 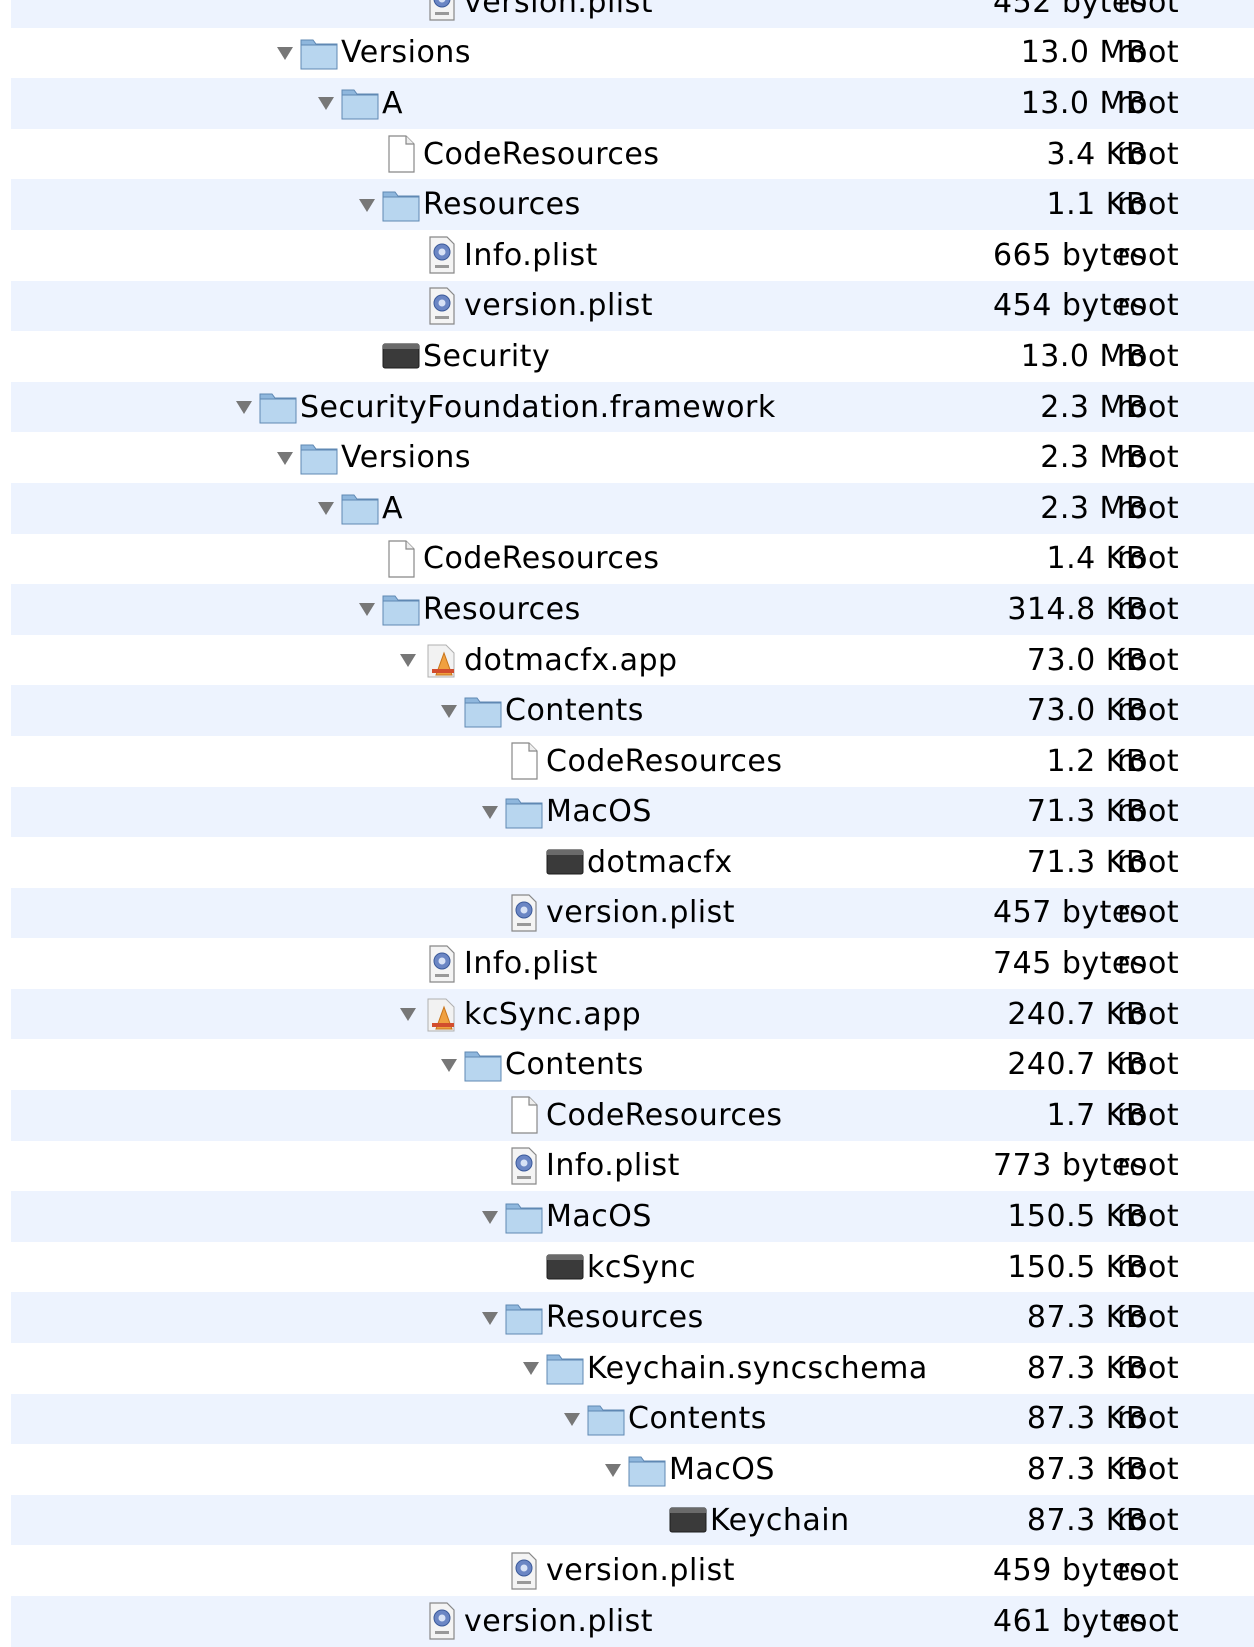 I want to click on name-cell: Keychain, so click(x=746, y=1520).